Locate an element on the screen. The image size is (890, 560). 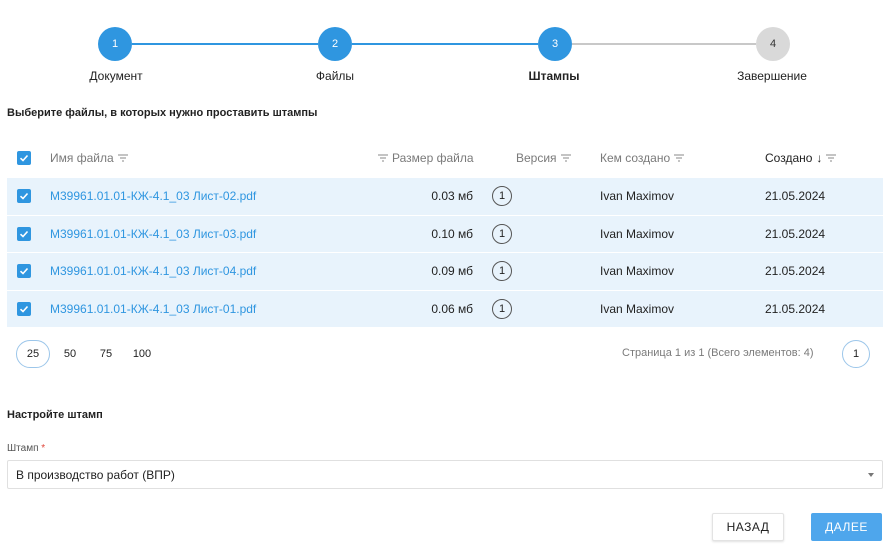
step-number: 2 is located at coordinates (335, 44).